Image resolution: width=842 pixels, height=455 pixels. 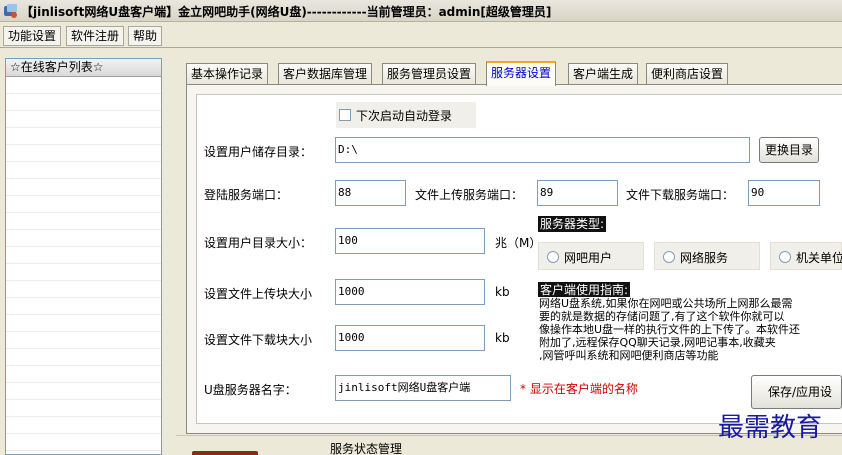 I want to click on guide-line: 网络U盘系统,如果你在网吧或公共场所上网那么最需, so click(x=666, y=303).